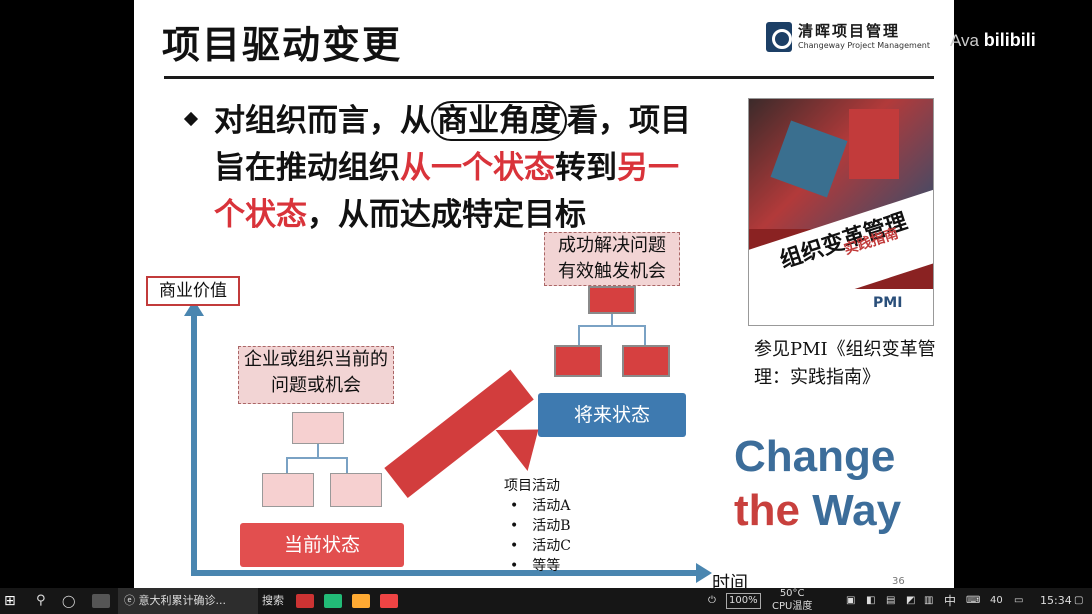 This screenshot has width=1092, height=614. I want to click on action-center-icon: ▢, so click(1078, 601).